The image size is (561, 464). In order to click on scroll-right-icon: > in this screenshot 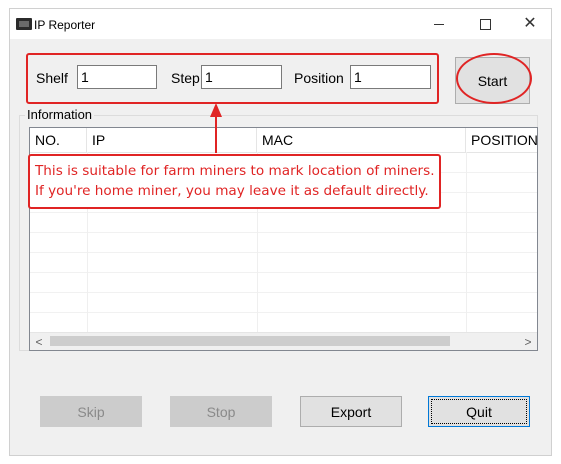, I will do `click(528, 341)`.